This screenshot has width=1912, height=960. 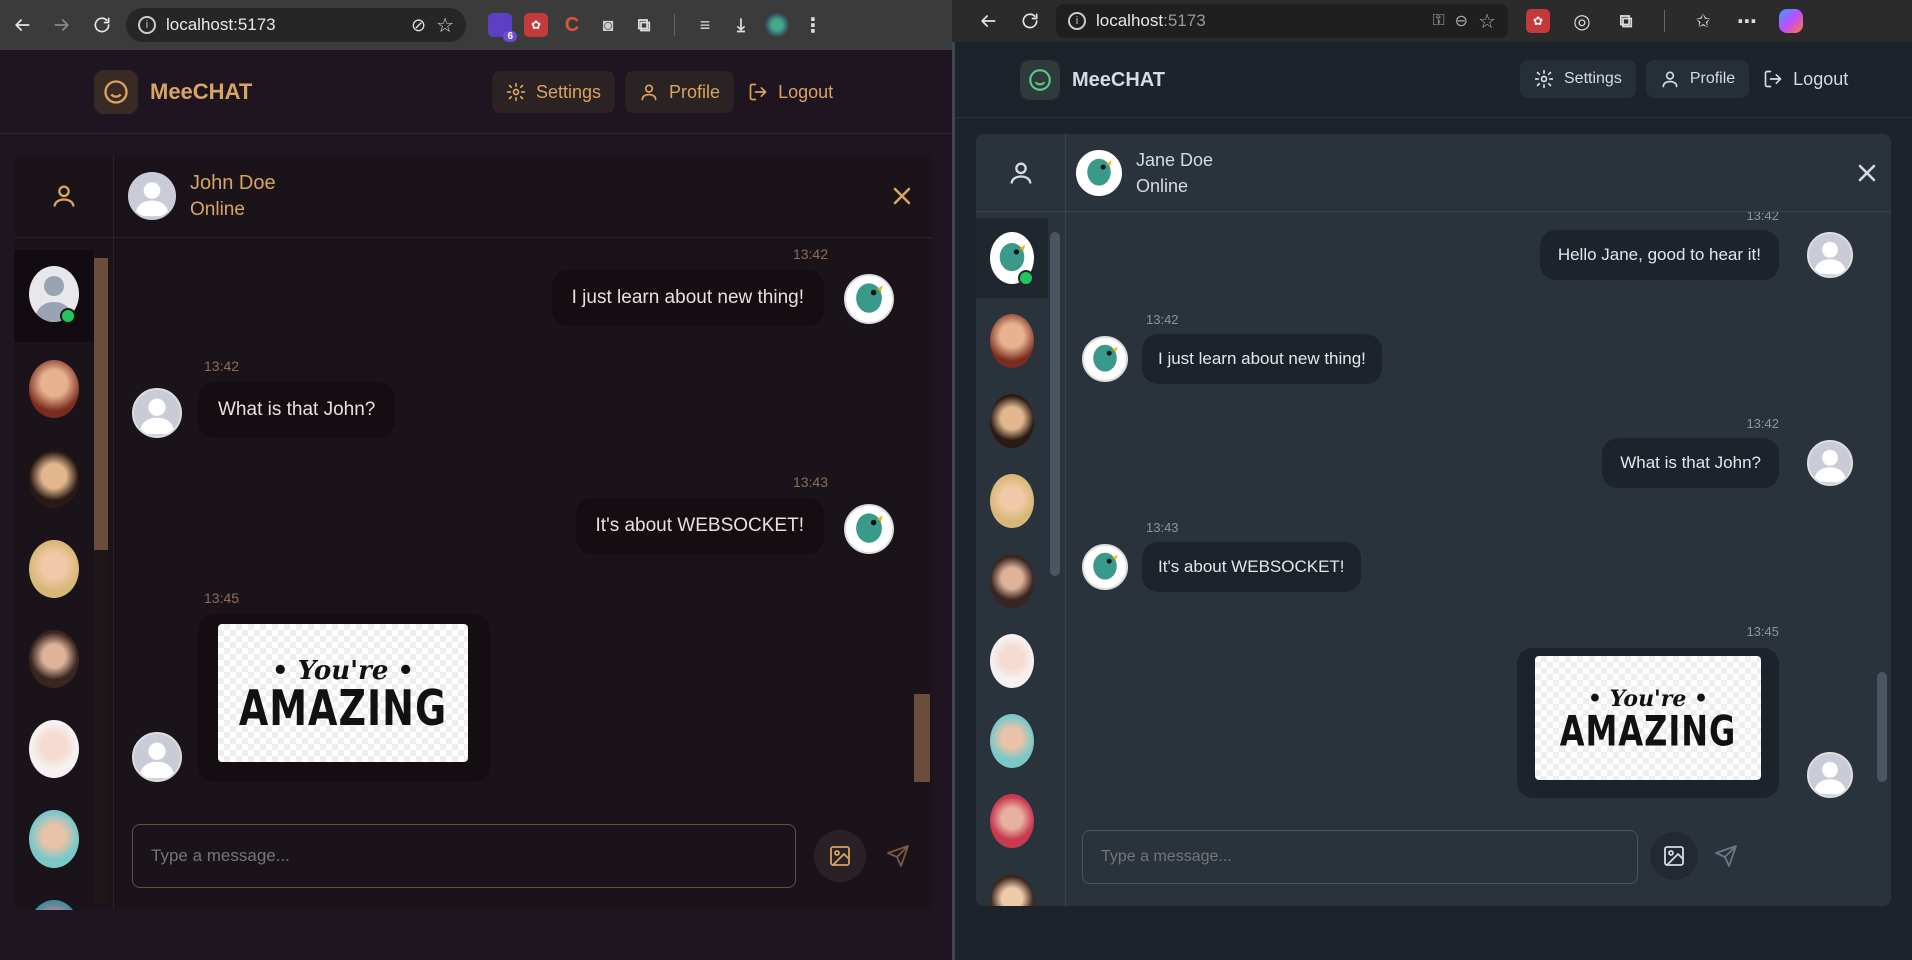 What do you see at coordinates (674, 25) in the screenshot?
I see `toolbar-divider` at bounding box center [674, 25].